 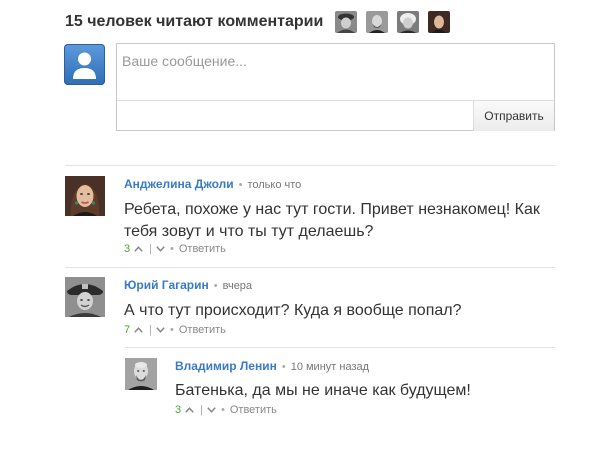 I want to click on composer-toolbar: Отправить, so click(x=335, y=115).